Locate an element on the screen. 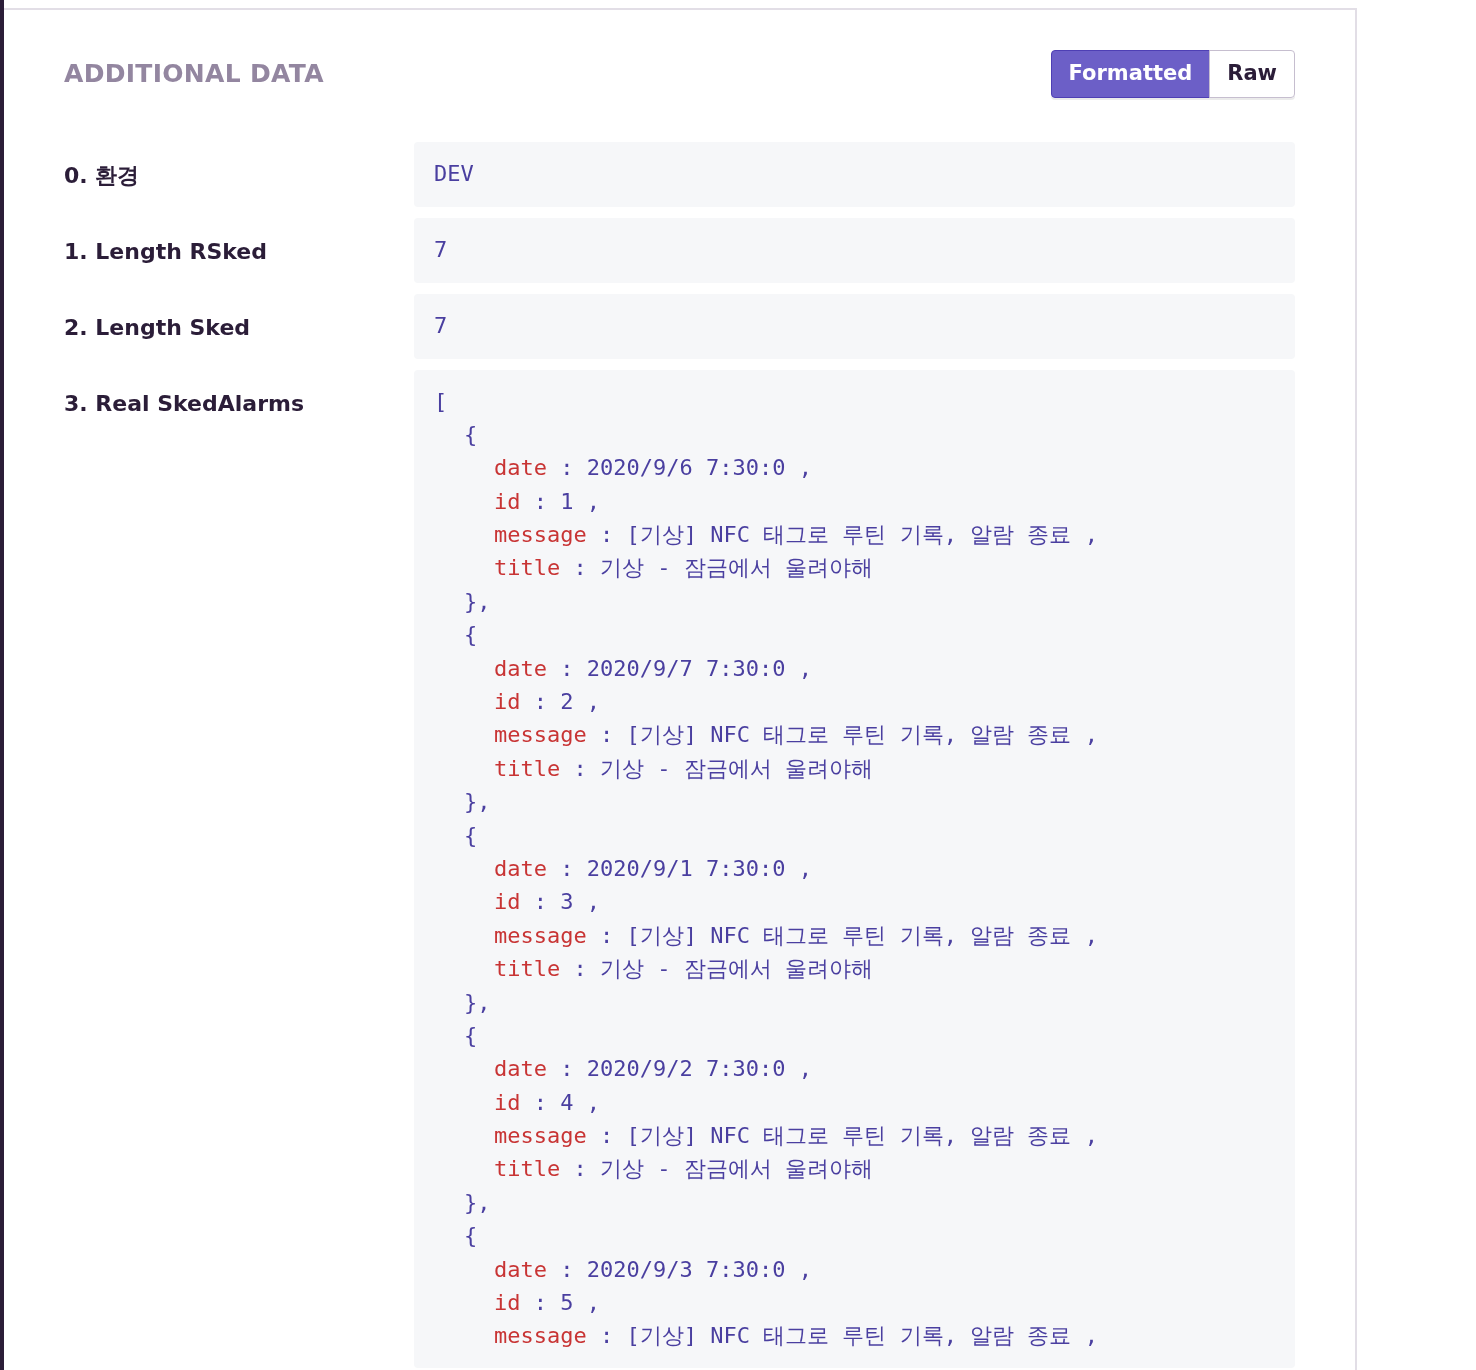  json-value: 2020/9/3 7:30:0 is located at coordinates (686, 1269).